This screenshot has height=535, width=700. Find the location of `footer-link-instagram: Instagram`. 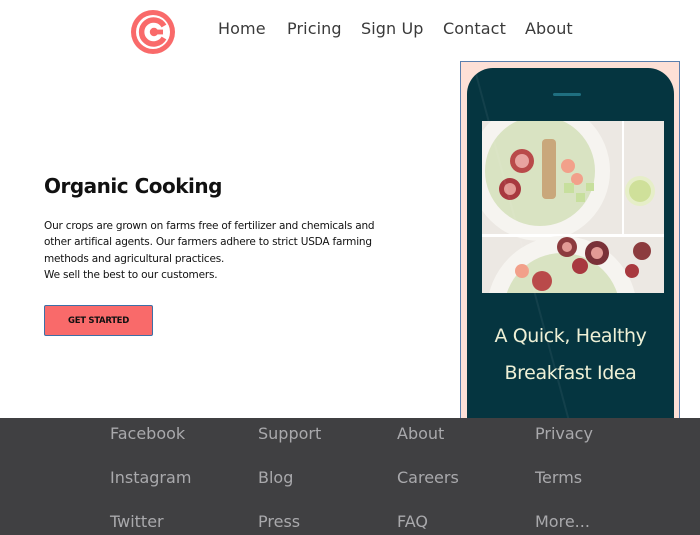

footer-link-instagram: Instagram is located at coordinates (150, 477).